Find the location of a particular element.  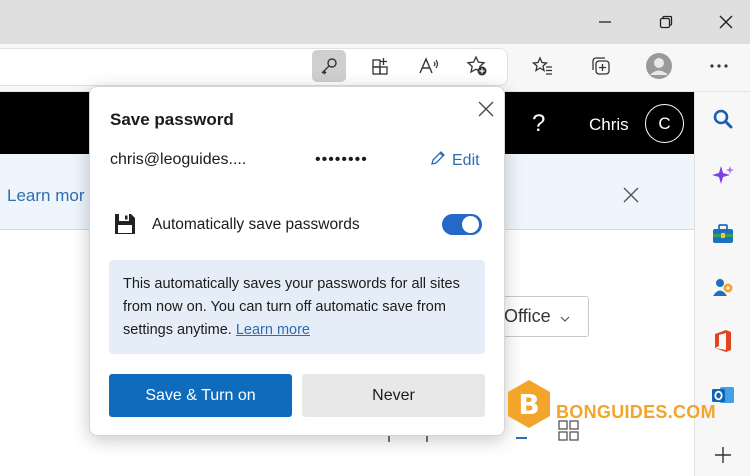

chevron-down-icon is located at coordinates (565, 316).